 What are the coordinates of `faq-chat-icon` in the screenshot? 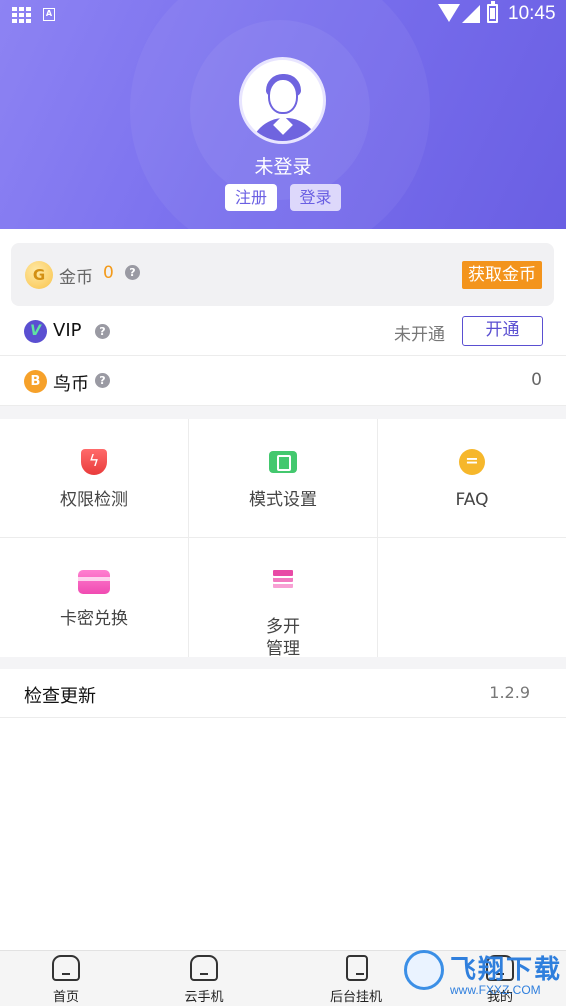 It's located at (472, 462).